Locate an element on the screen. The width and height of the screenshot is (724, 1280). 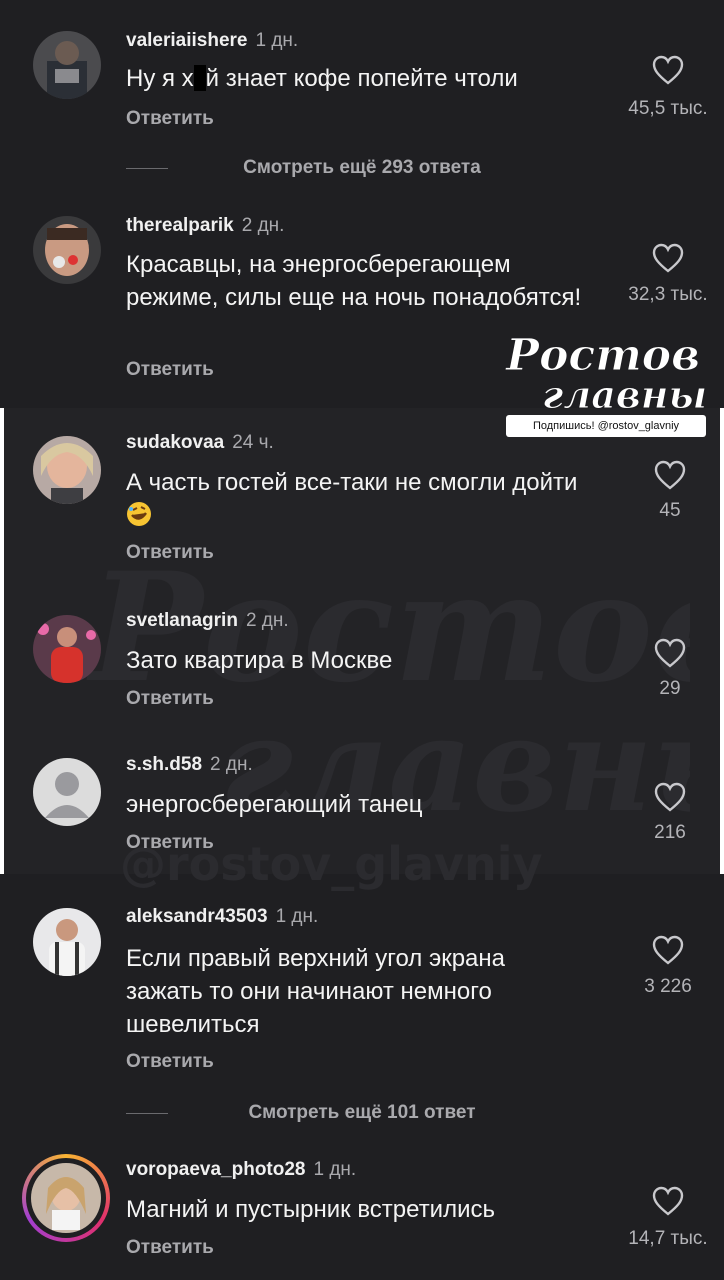
left-border is located at coordinates (2, 641).